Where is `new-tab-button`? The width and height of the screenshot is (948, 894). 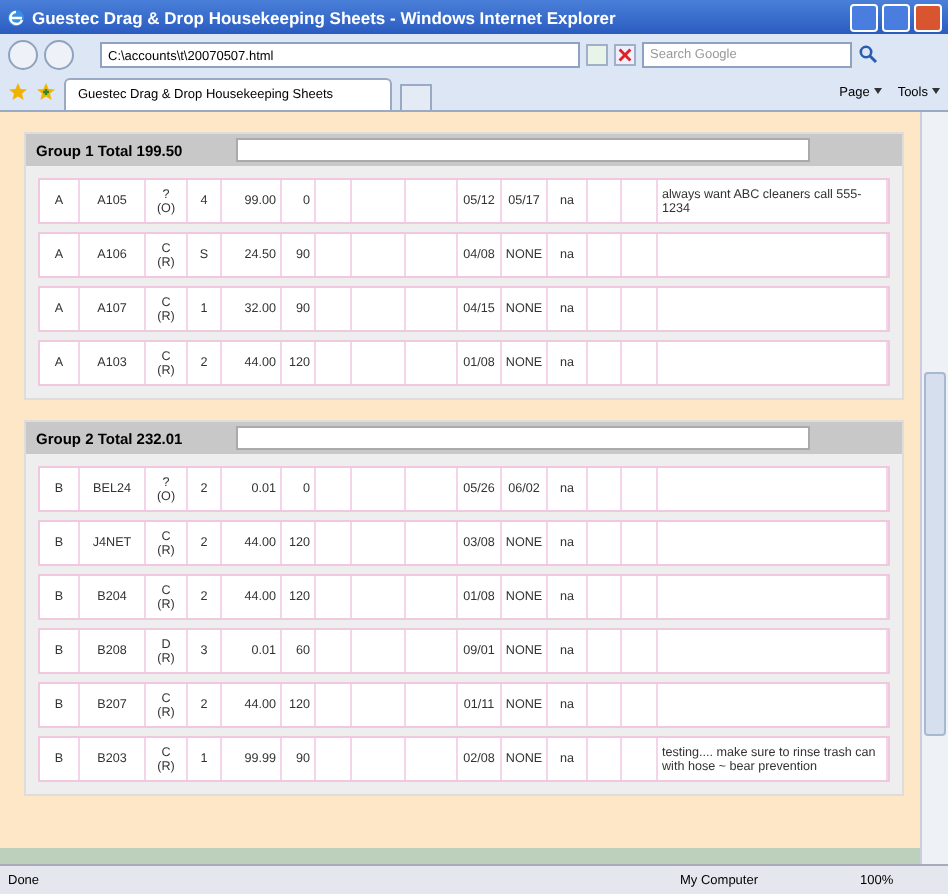
new-tab-button is located at coordinates (416, 97).